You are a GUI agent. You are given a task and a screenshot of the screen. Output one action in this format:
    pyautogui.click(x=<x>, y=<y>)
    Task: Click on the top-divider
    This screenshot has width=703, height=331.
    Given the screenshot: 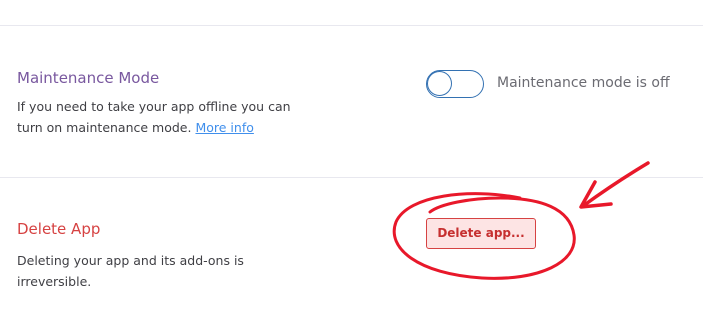 What is the action you would take?
    pyautogui.click(x=351, y=25)
    